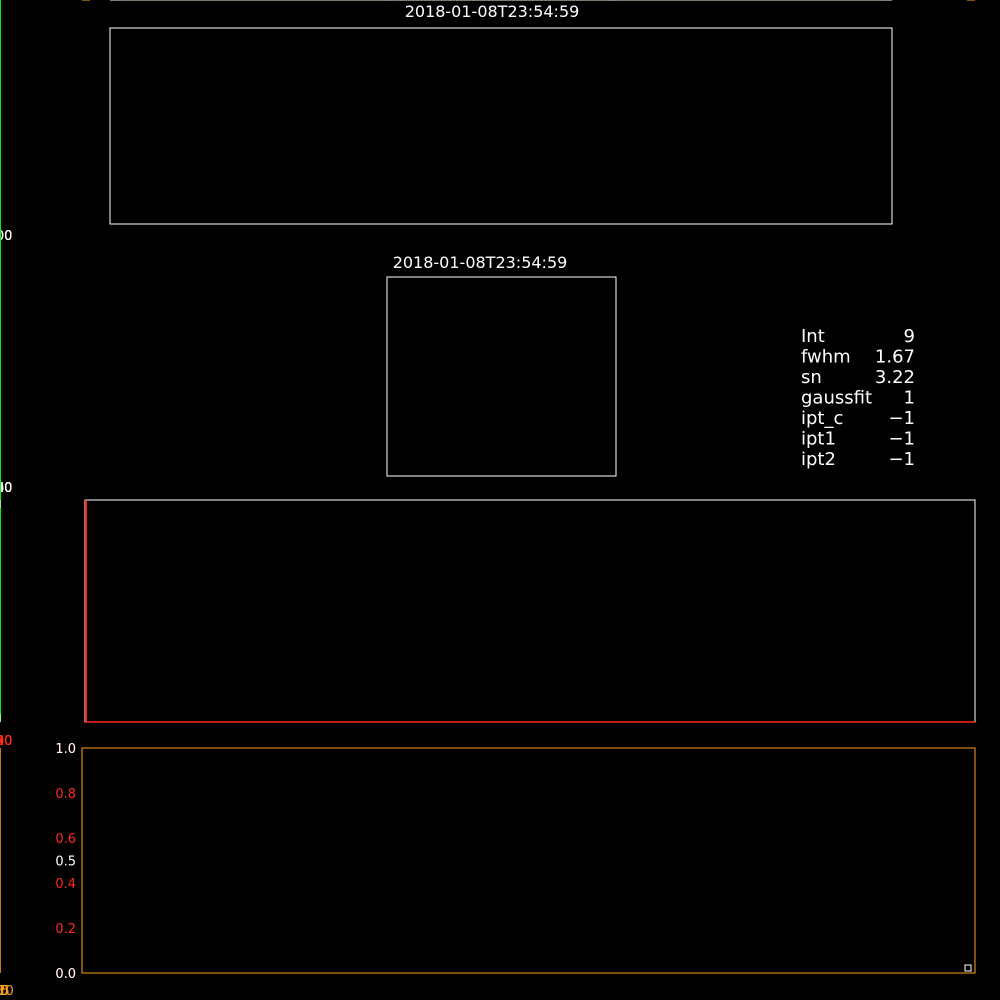 The width and height of the screenshot is (1000, 1000). What do you see at coordinates (61, 2) in the screenshot?
I see `y-tick-label-orange: 0.12` at bounding box center [61, 2].